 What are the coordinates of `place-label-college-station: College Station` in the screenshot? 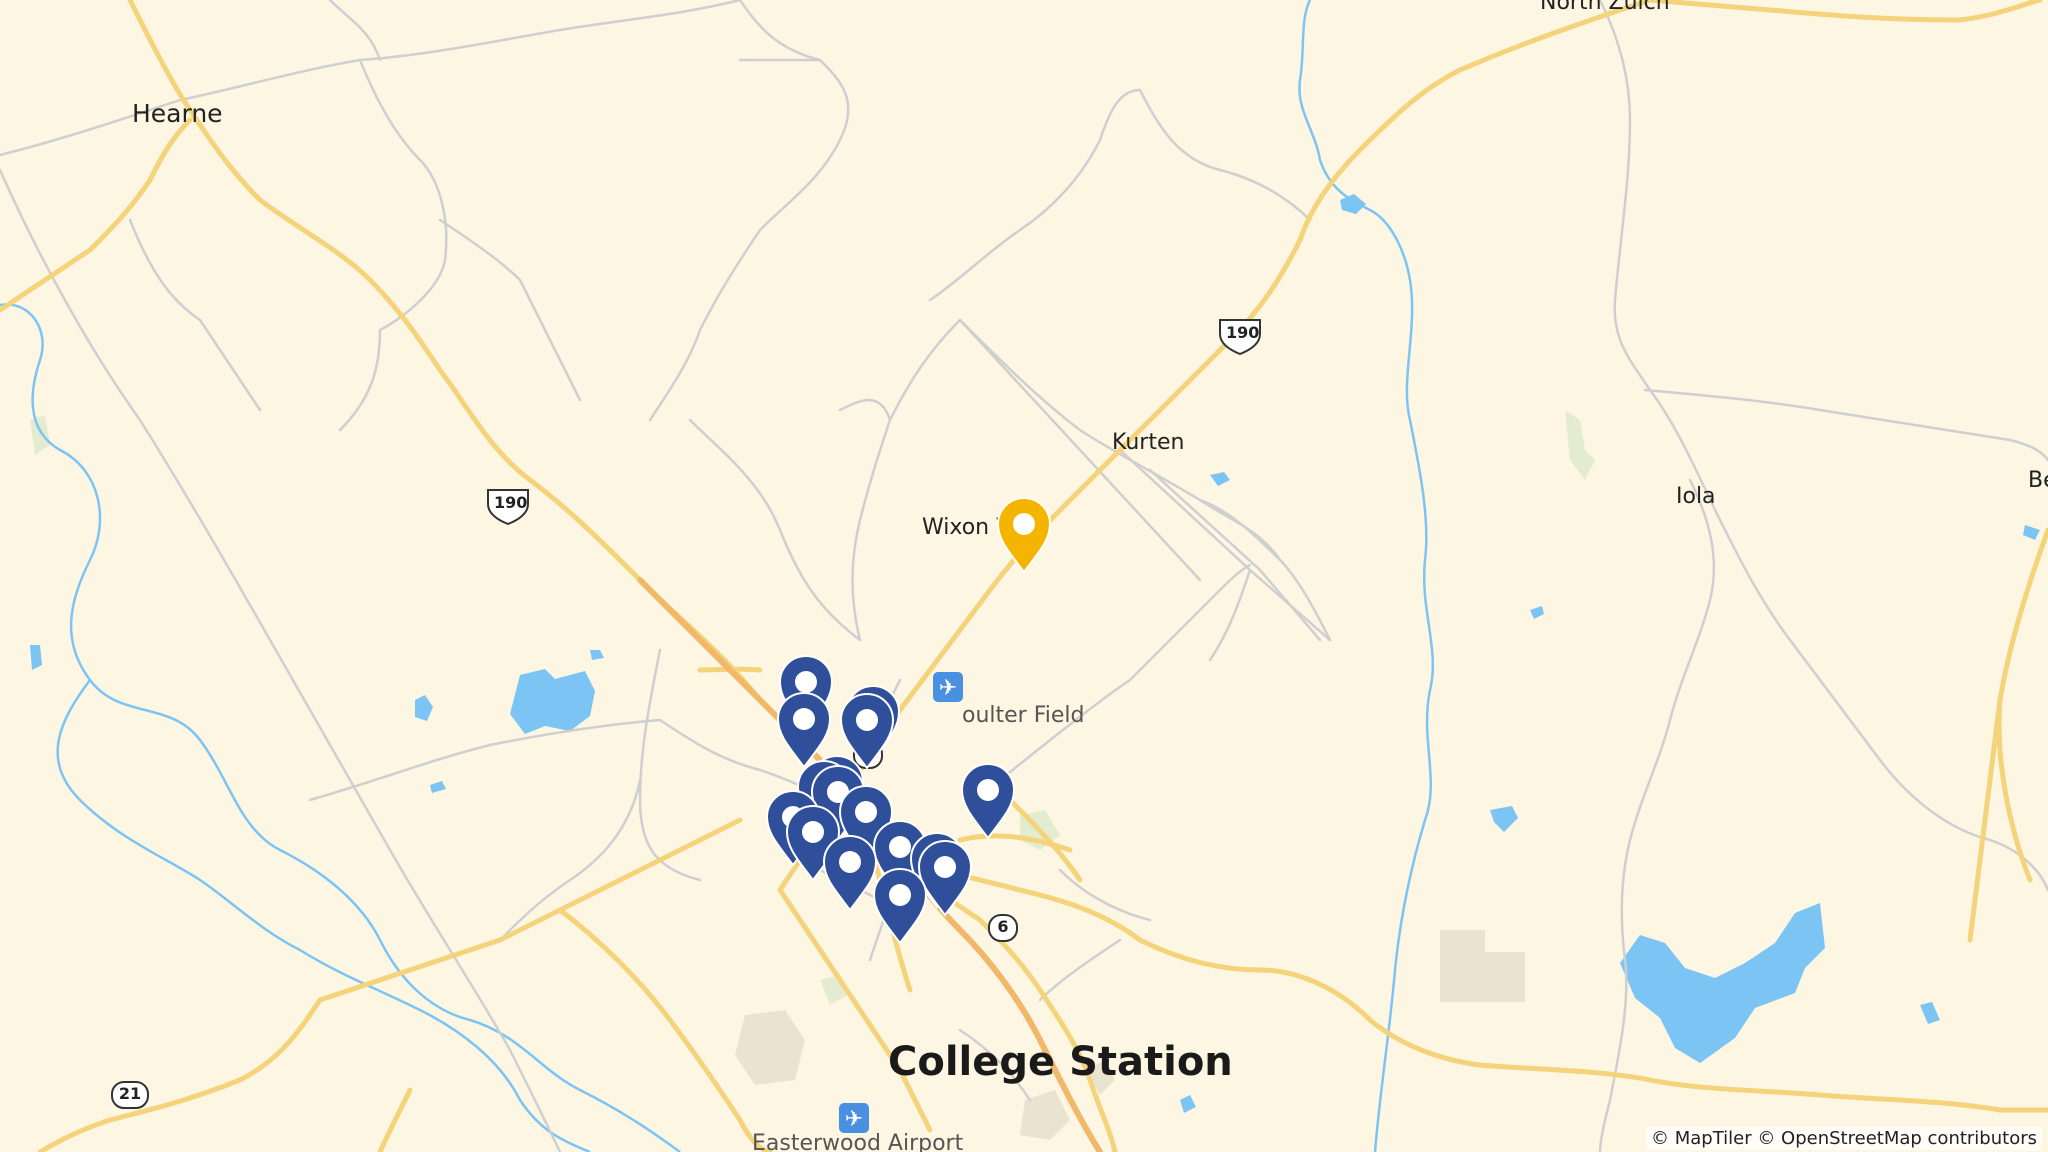 It's located at (1060, 1062).